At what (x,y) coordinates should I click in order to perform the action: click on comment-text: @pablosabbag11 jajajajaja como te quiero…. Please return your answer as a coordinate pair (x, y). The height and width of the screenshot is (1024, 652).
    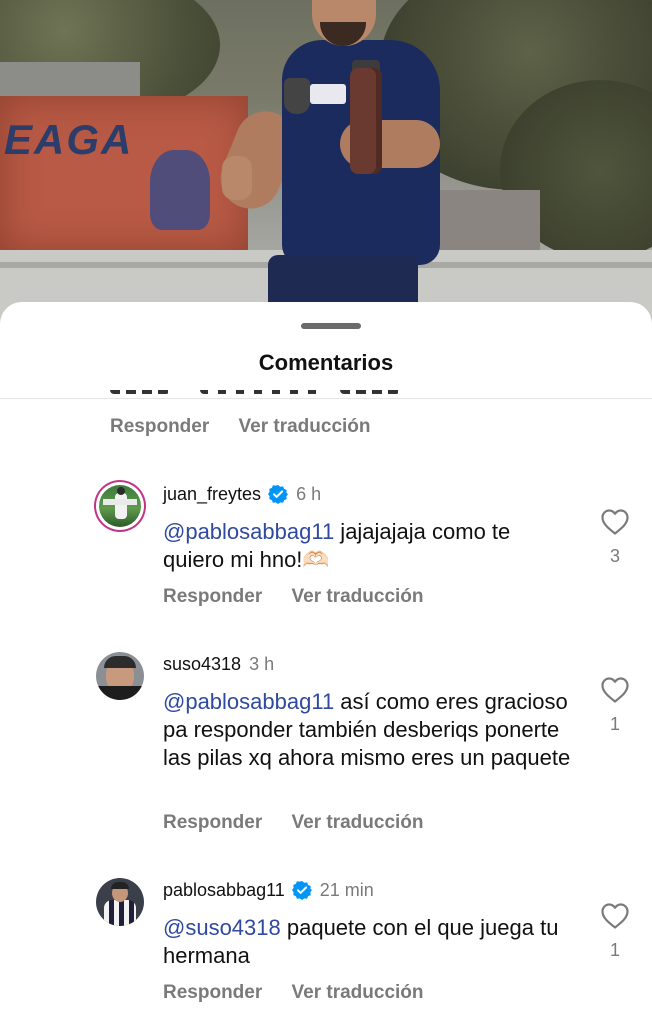
    Looking at the image, I should click on (368, 546).